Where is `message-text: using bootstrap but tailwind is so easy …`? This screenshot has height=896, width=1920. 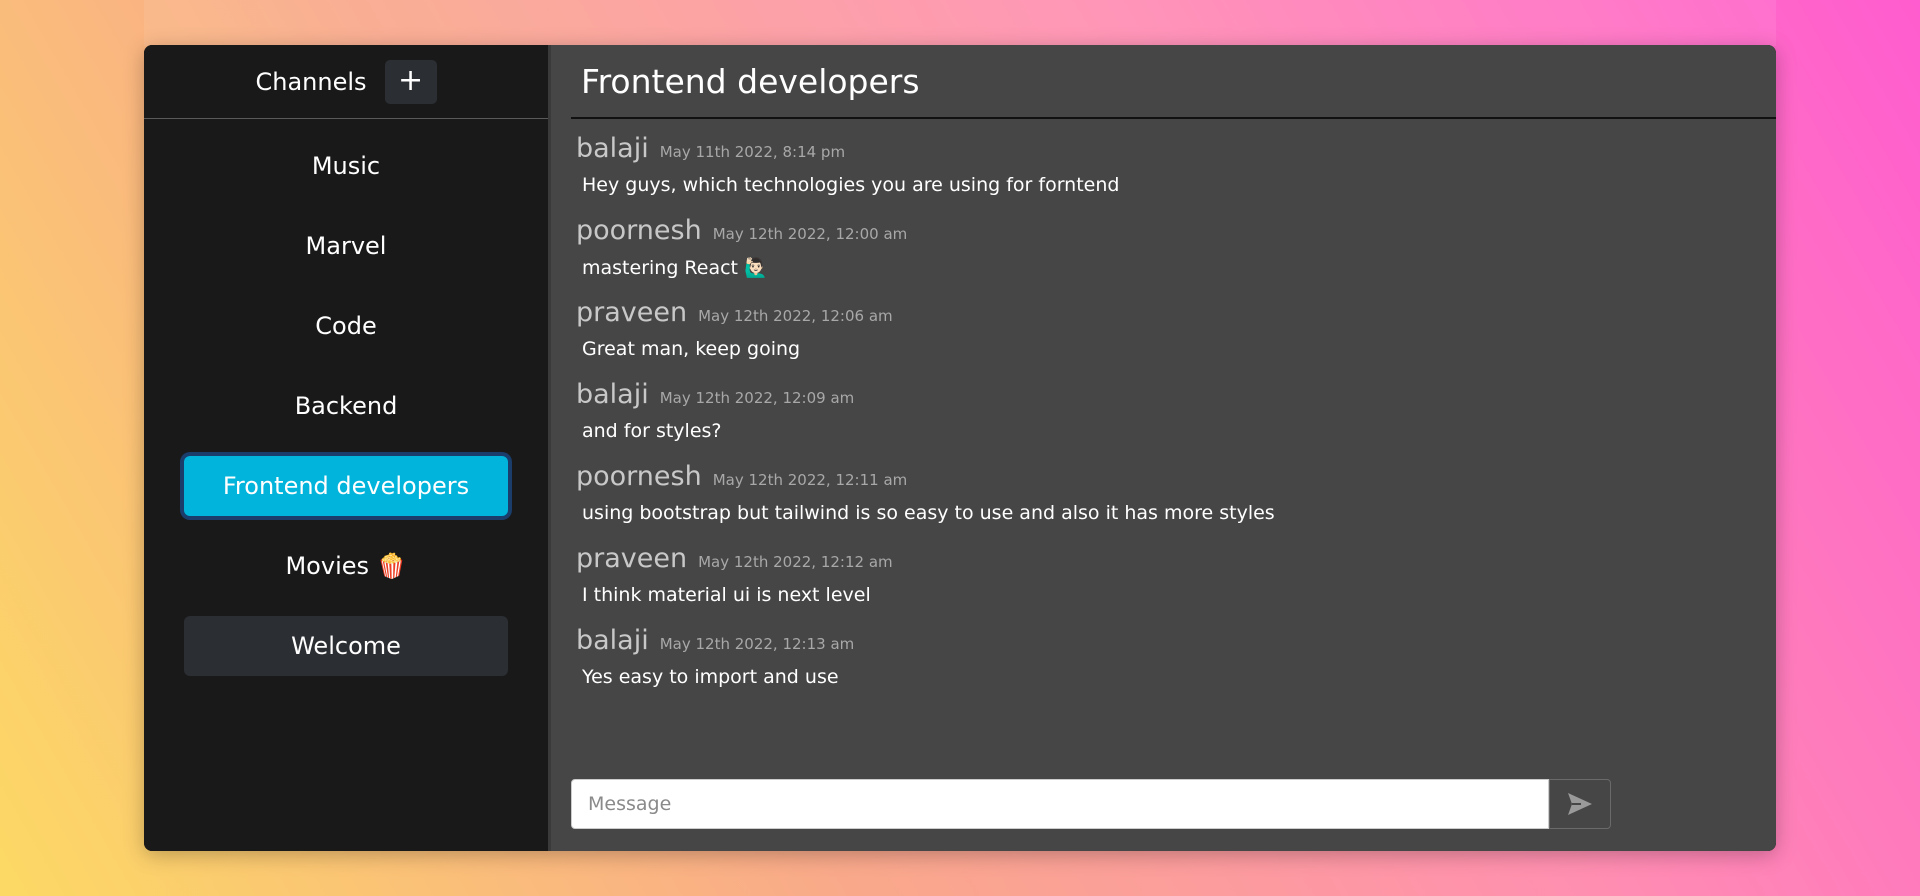
message-text: using bootstrap but tailwind is so easy … is located at coordinates (928, 513).